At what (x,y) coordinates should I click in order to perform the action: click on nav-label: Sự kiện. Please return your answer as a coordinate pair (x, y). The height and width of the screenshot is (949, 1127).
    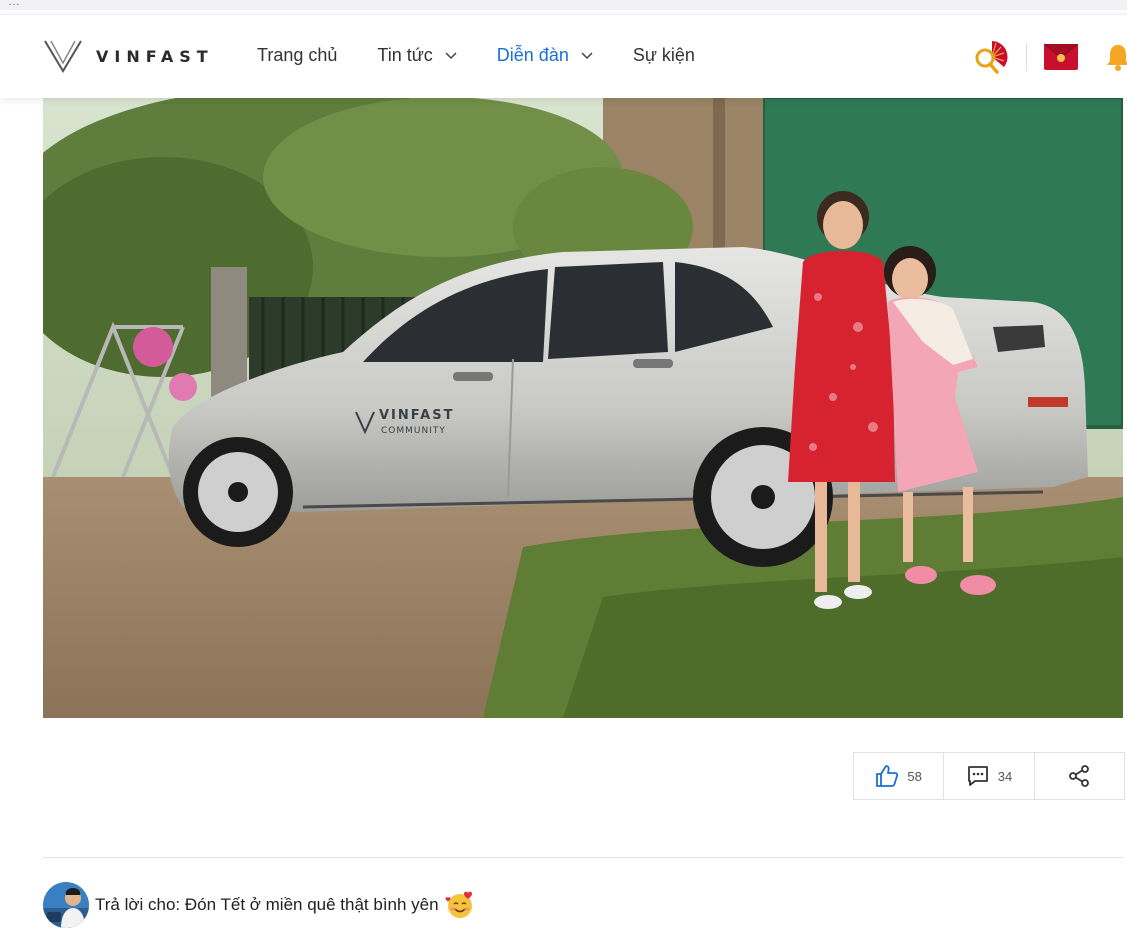
    Looking at the image, I should click on (663, 55).